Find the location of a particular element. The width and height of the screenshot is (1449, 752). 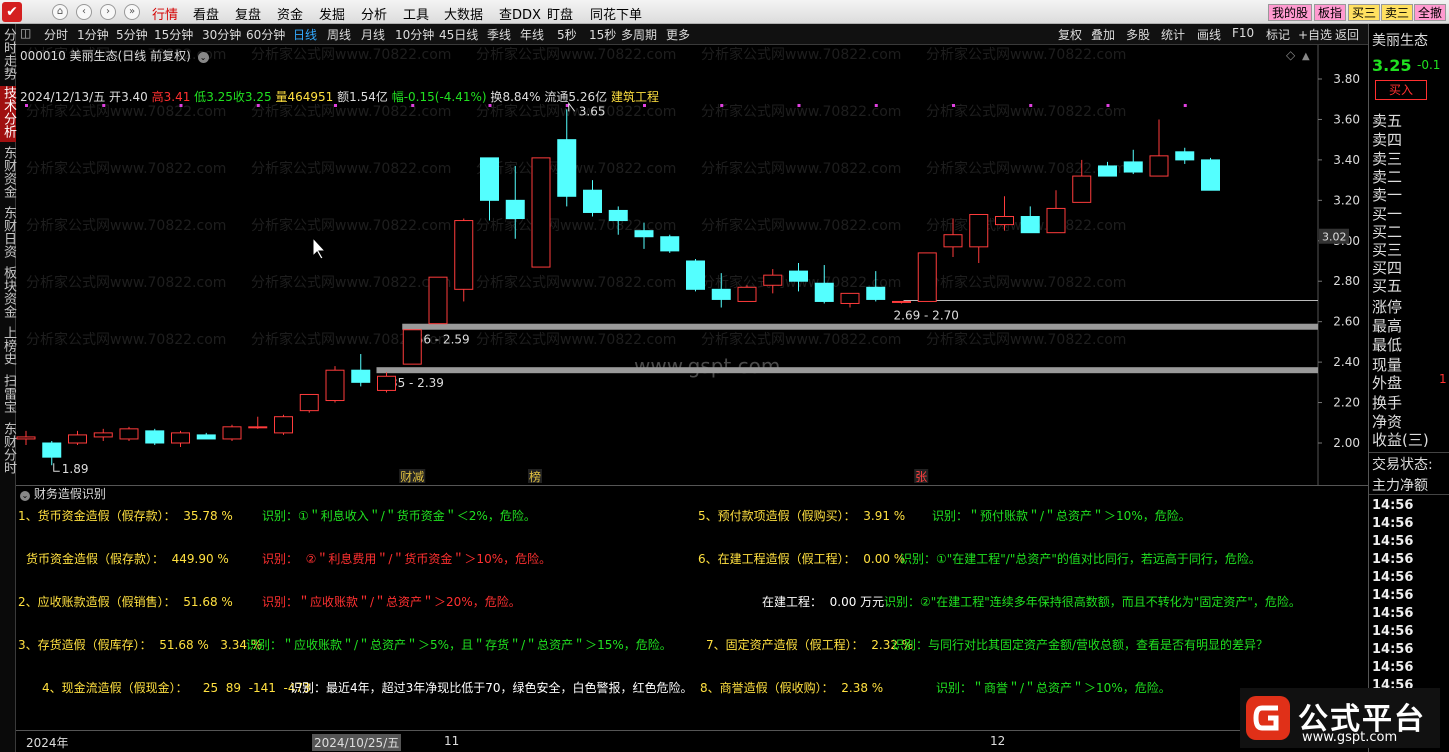

quick-button-0: 我的股 is located at coordinates (1290, 12).